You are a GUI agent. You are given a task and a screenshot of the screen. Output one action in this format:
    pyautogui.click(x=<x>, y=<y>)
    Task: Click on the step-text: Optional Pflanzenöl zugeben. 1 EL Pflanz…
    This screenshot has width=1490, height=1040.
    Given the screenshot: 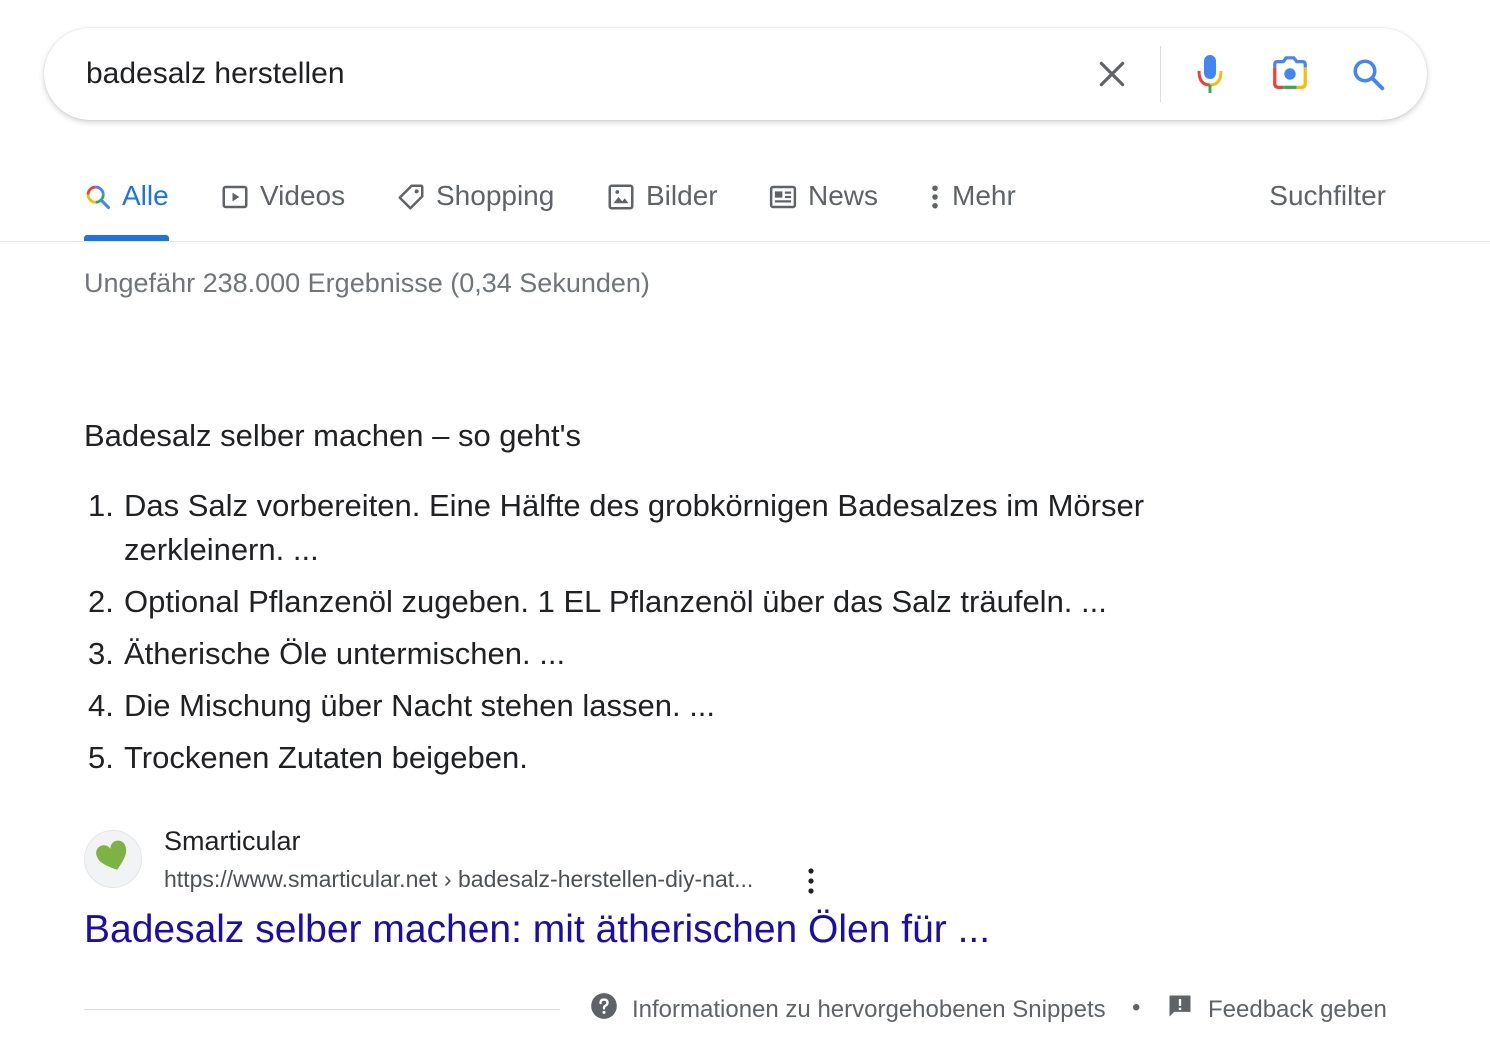 What is the action you would take?
    pyautogui.click(x=615, y=601)
    